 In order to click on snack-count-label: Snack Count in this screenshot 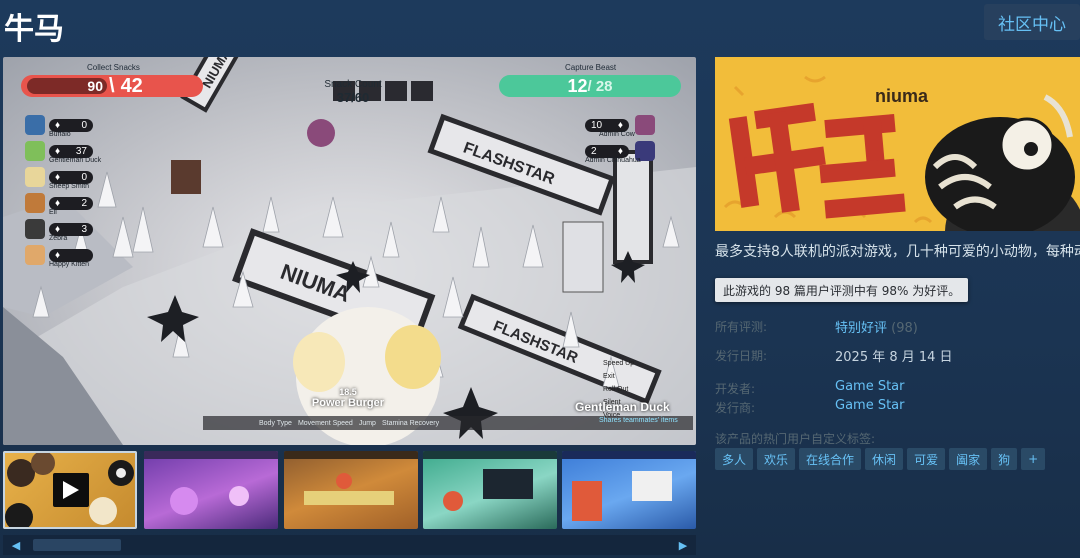, I will do `click(353, 84)`.